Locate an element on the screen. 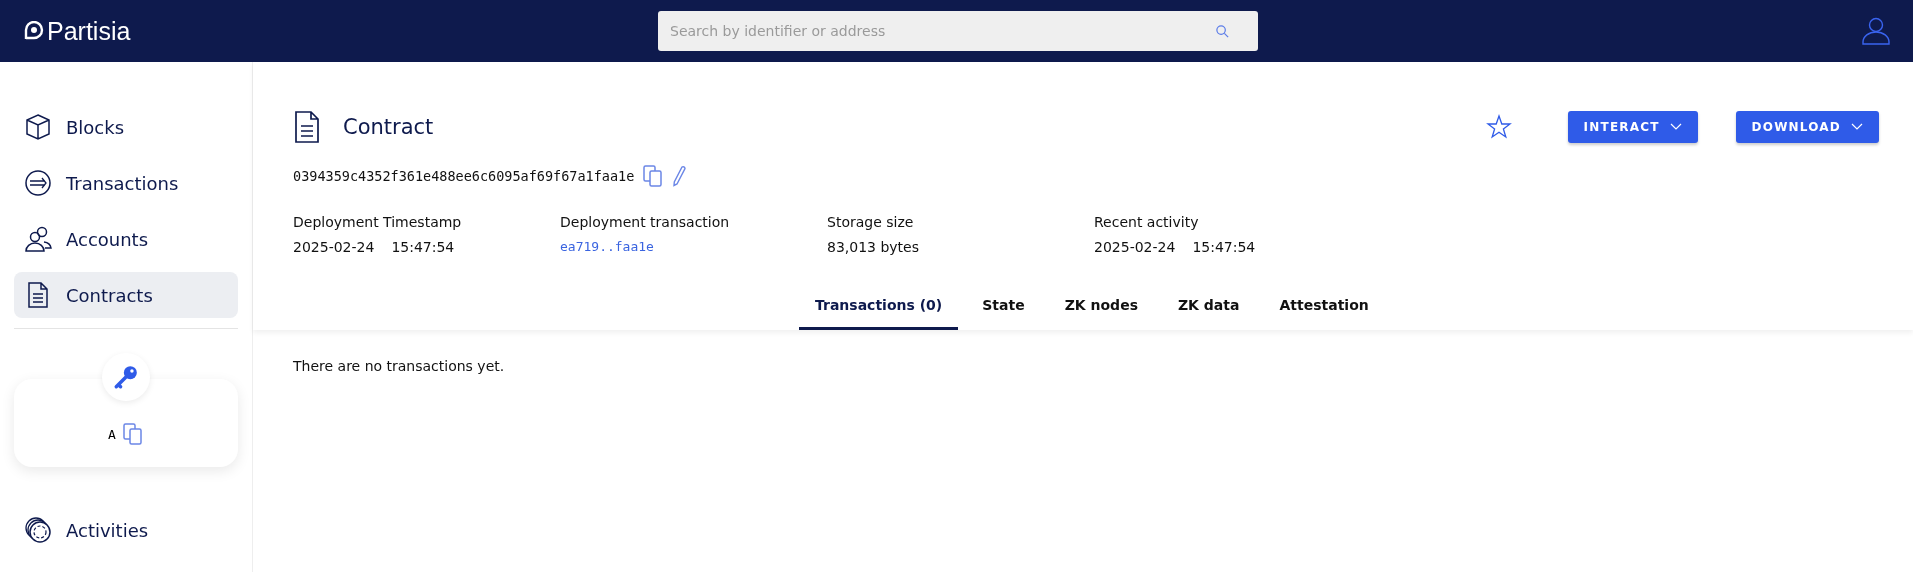  coins-icon is located at coordinates (38, 530).